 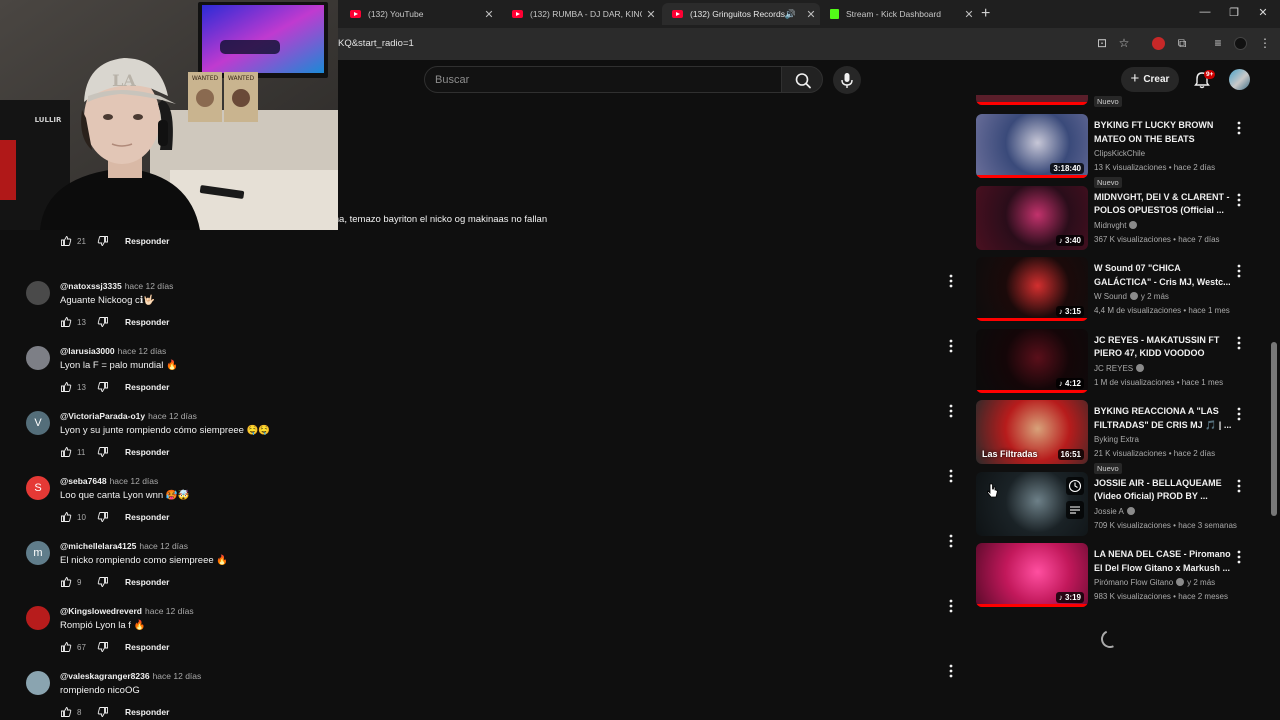 What do you see at coordinates (1234, 12) in the screenshot?
I see `restore-window-icon: ❐` at bounding box center [1234, 12].